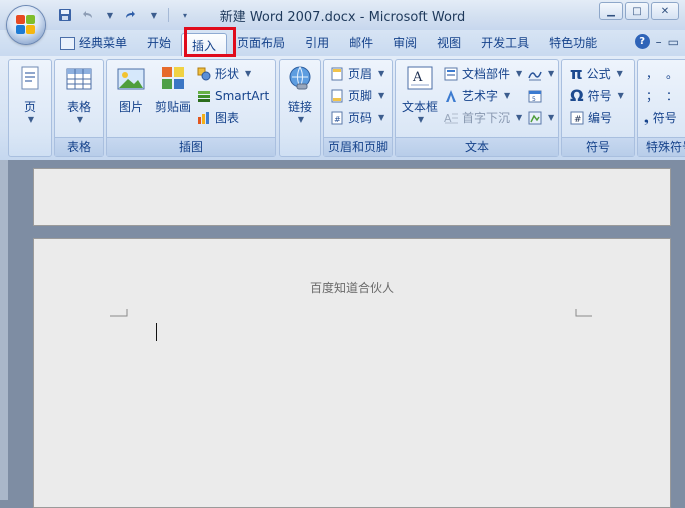 This screenshot has height=508, width=685. I want to click on quickparts-button: 文档部件 ▼, so click(483, 74).